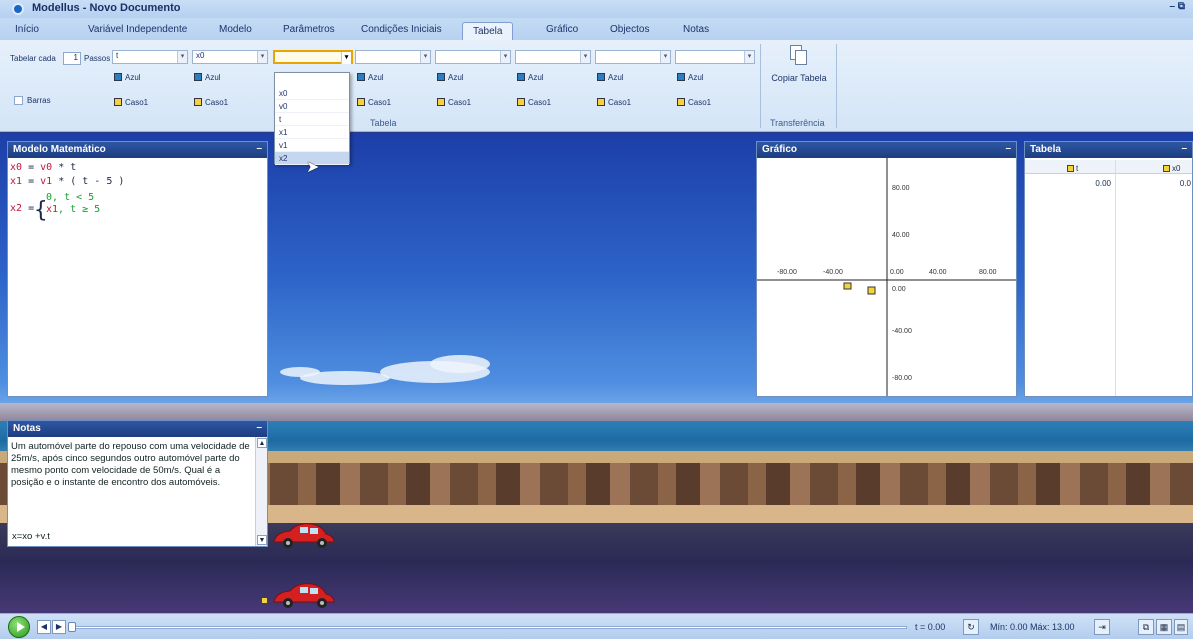 This screenshot has width=1193, height=639. I want to click on table-header-t: t, so click(1072, 168).